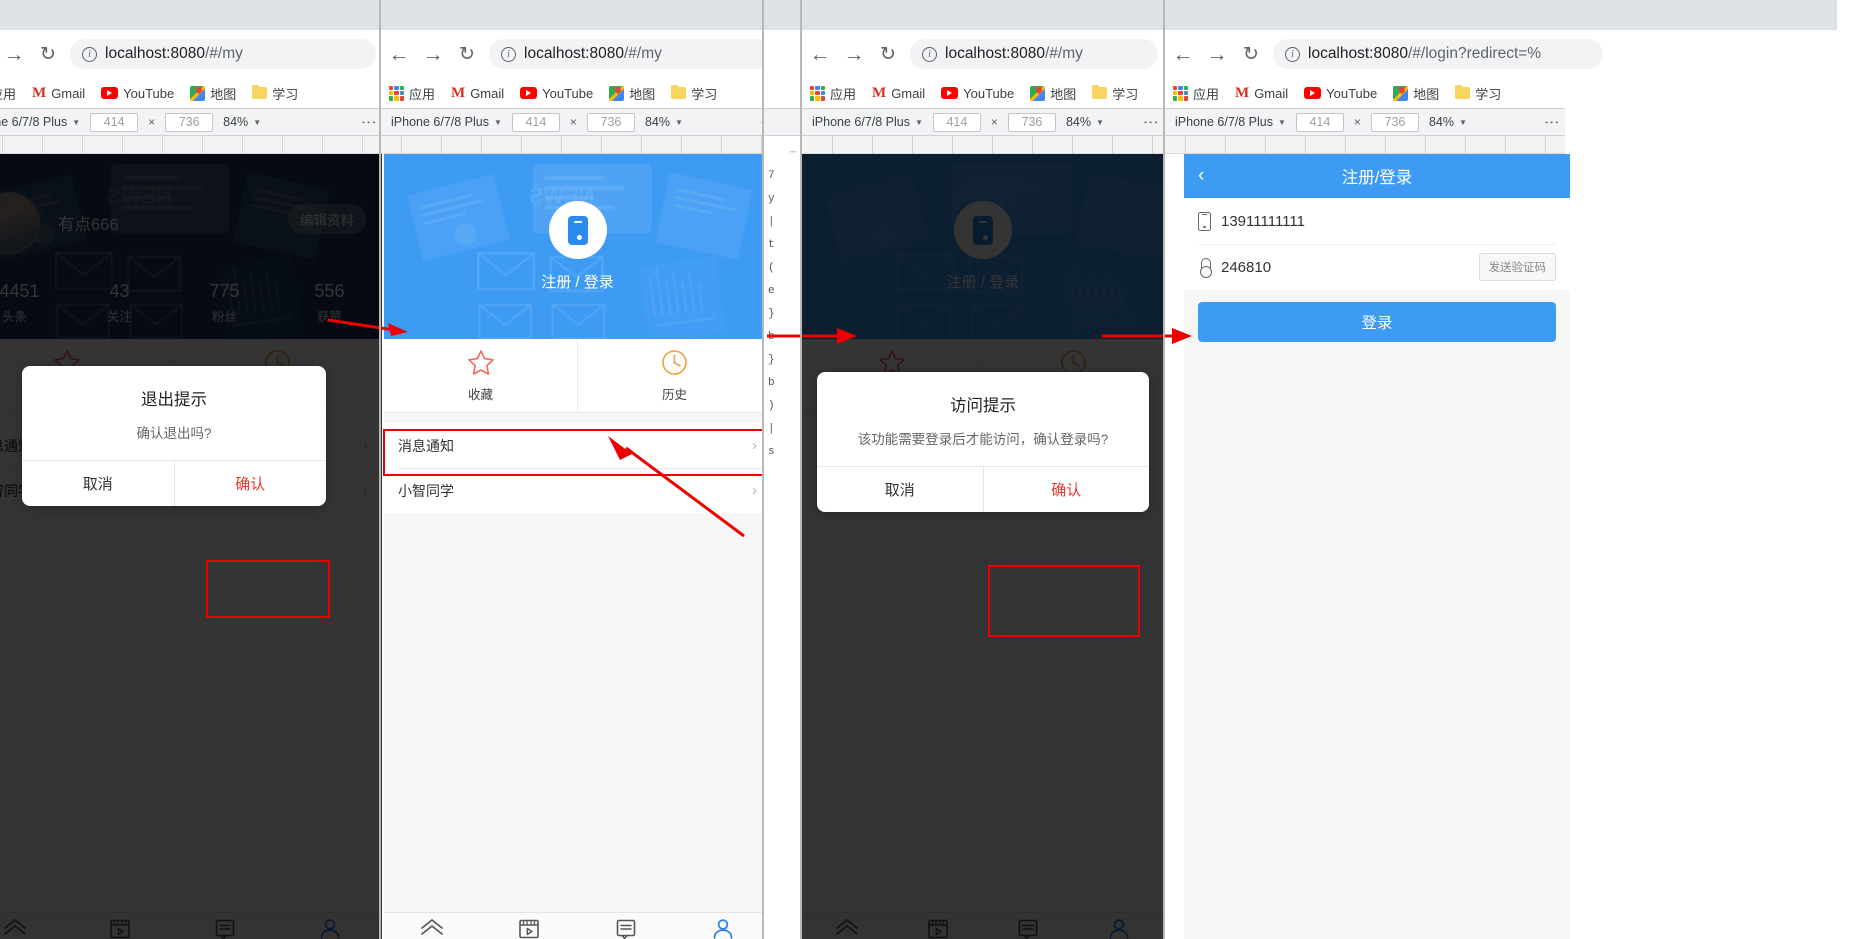  I want to click on tab-video-2: 视频, so click(529, 926).